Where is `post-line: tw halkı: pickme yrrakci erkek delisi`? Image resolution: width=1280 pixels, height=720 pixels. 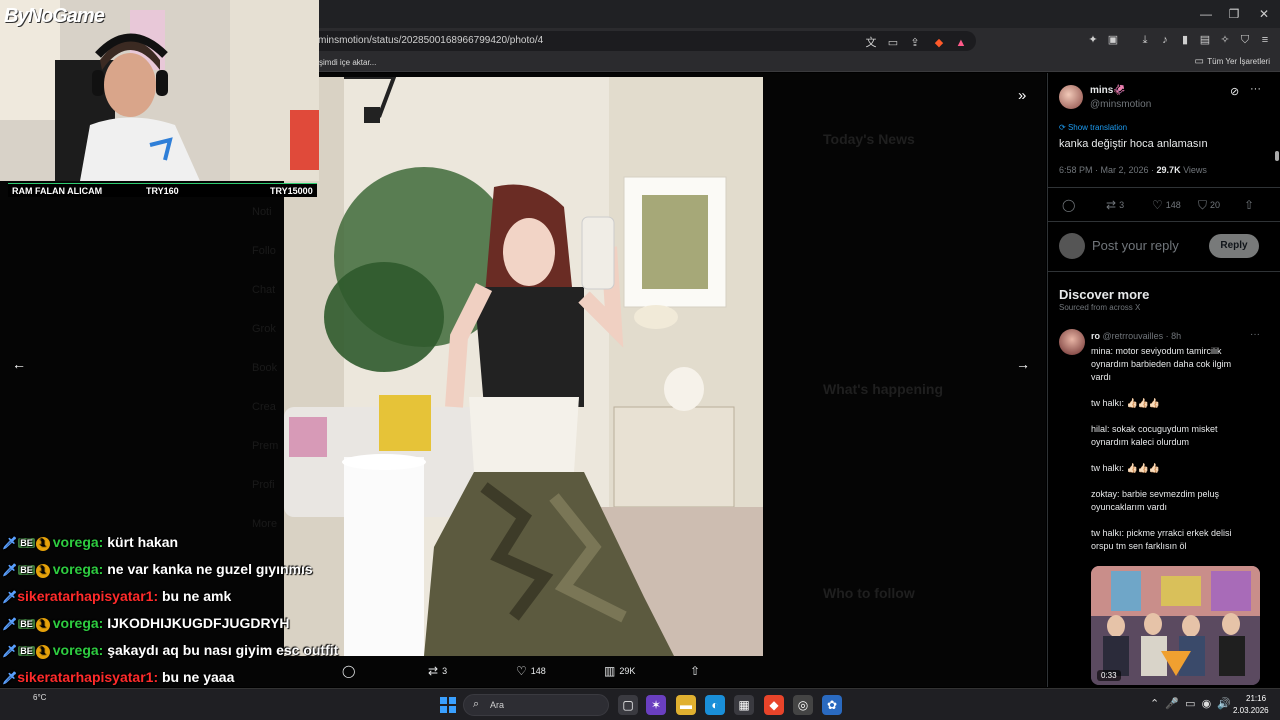 post-line: tw halkı: pickme yrrakci erkek delisi is located at coordinates (1161, 533).